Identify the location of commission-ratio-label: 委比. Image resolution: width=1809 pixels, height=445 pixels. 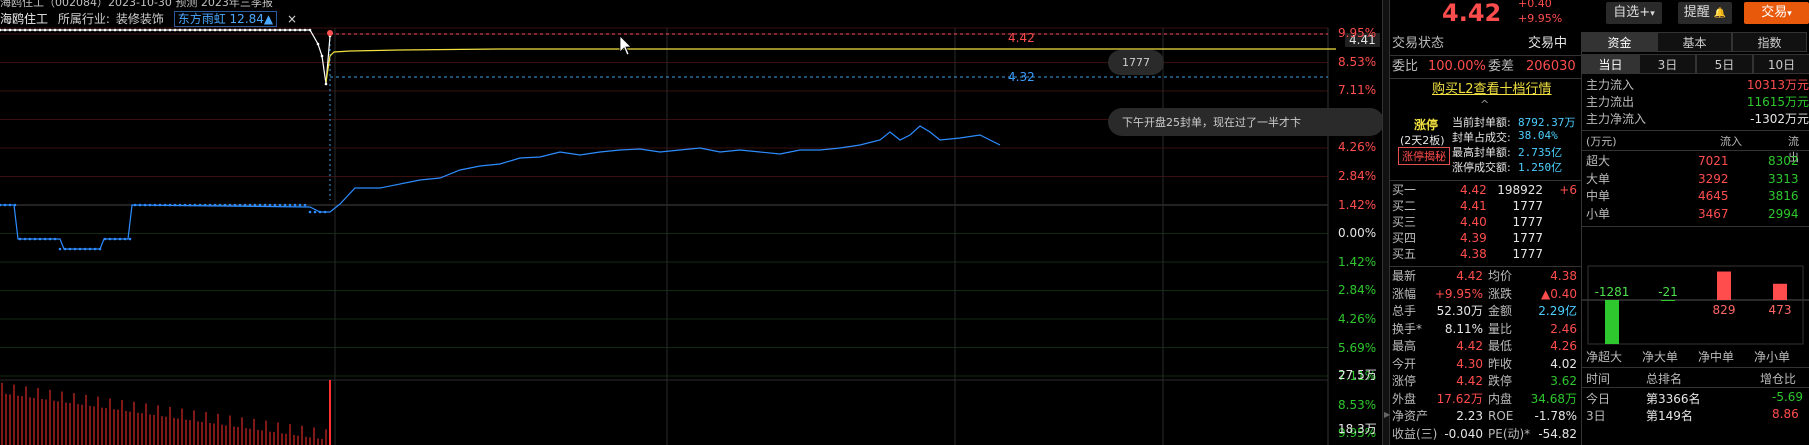
(1405, 66).